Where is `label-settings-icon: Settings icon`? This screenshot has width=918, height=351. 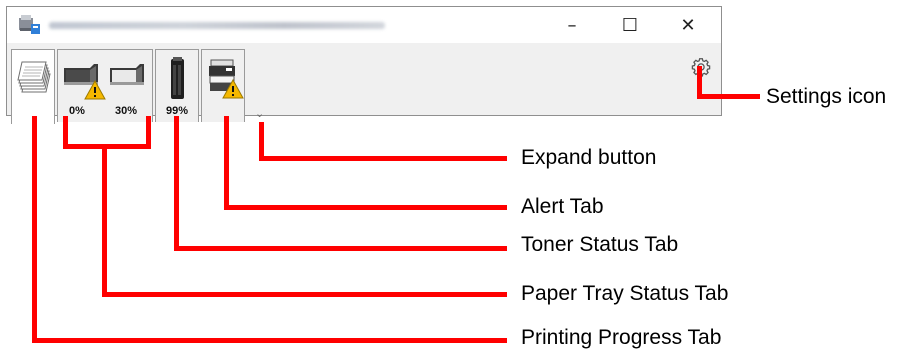
label-settings-icon: Settings icon is located at coordinates (826, 96).